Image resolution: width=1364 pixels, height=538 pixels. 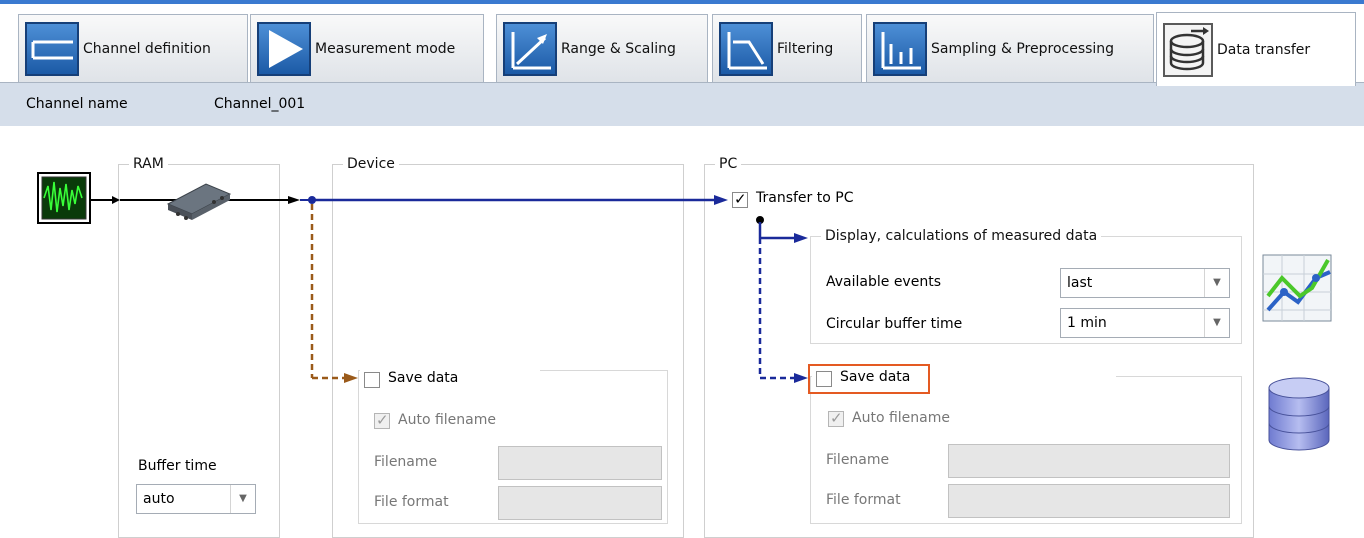 I want to click on tab-measurement-mode: Measurement mode, so click(x=367, y=48).